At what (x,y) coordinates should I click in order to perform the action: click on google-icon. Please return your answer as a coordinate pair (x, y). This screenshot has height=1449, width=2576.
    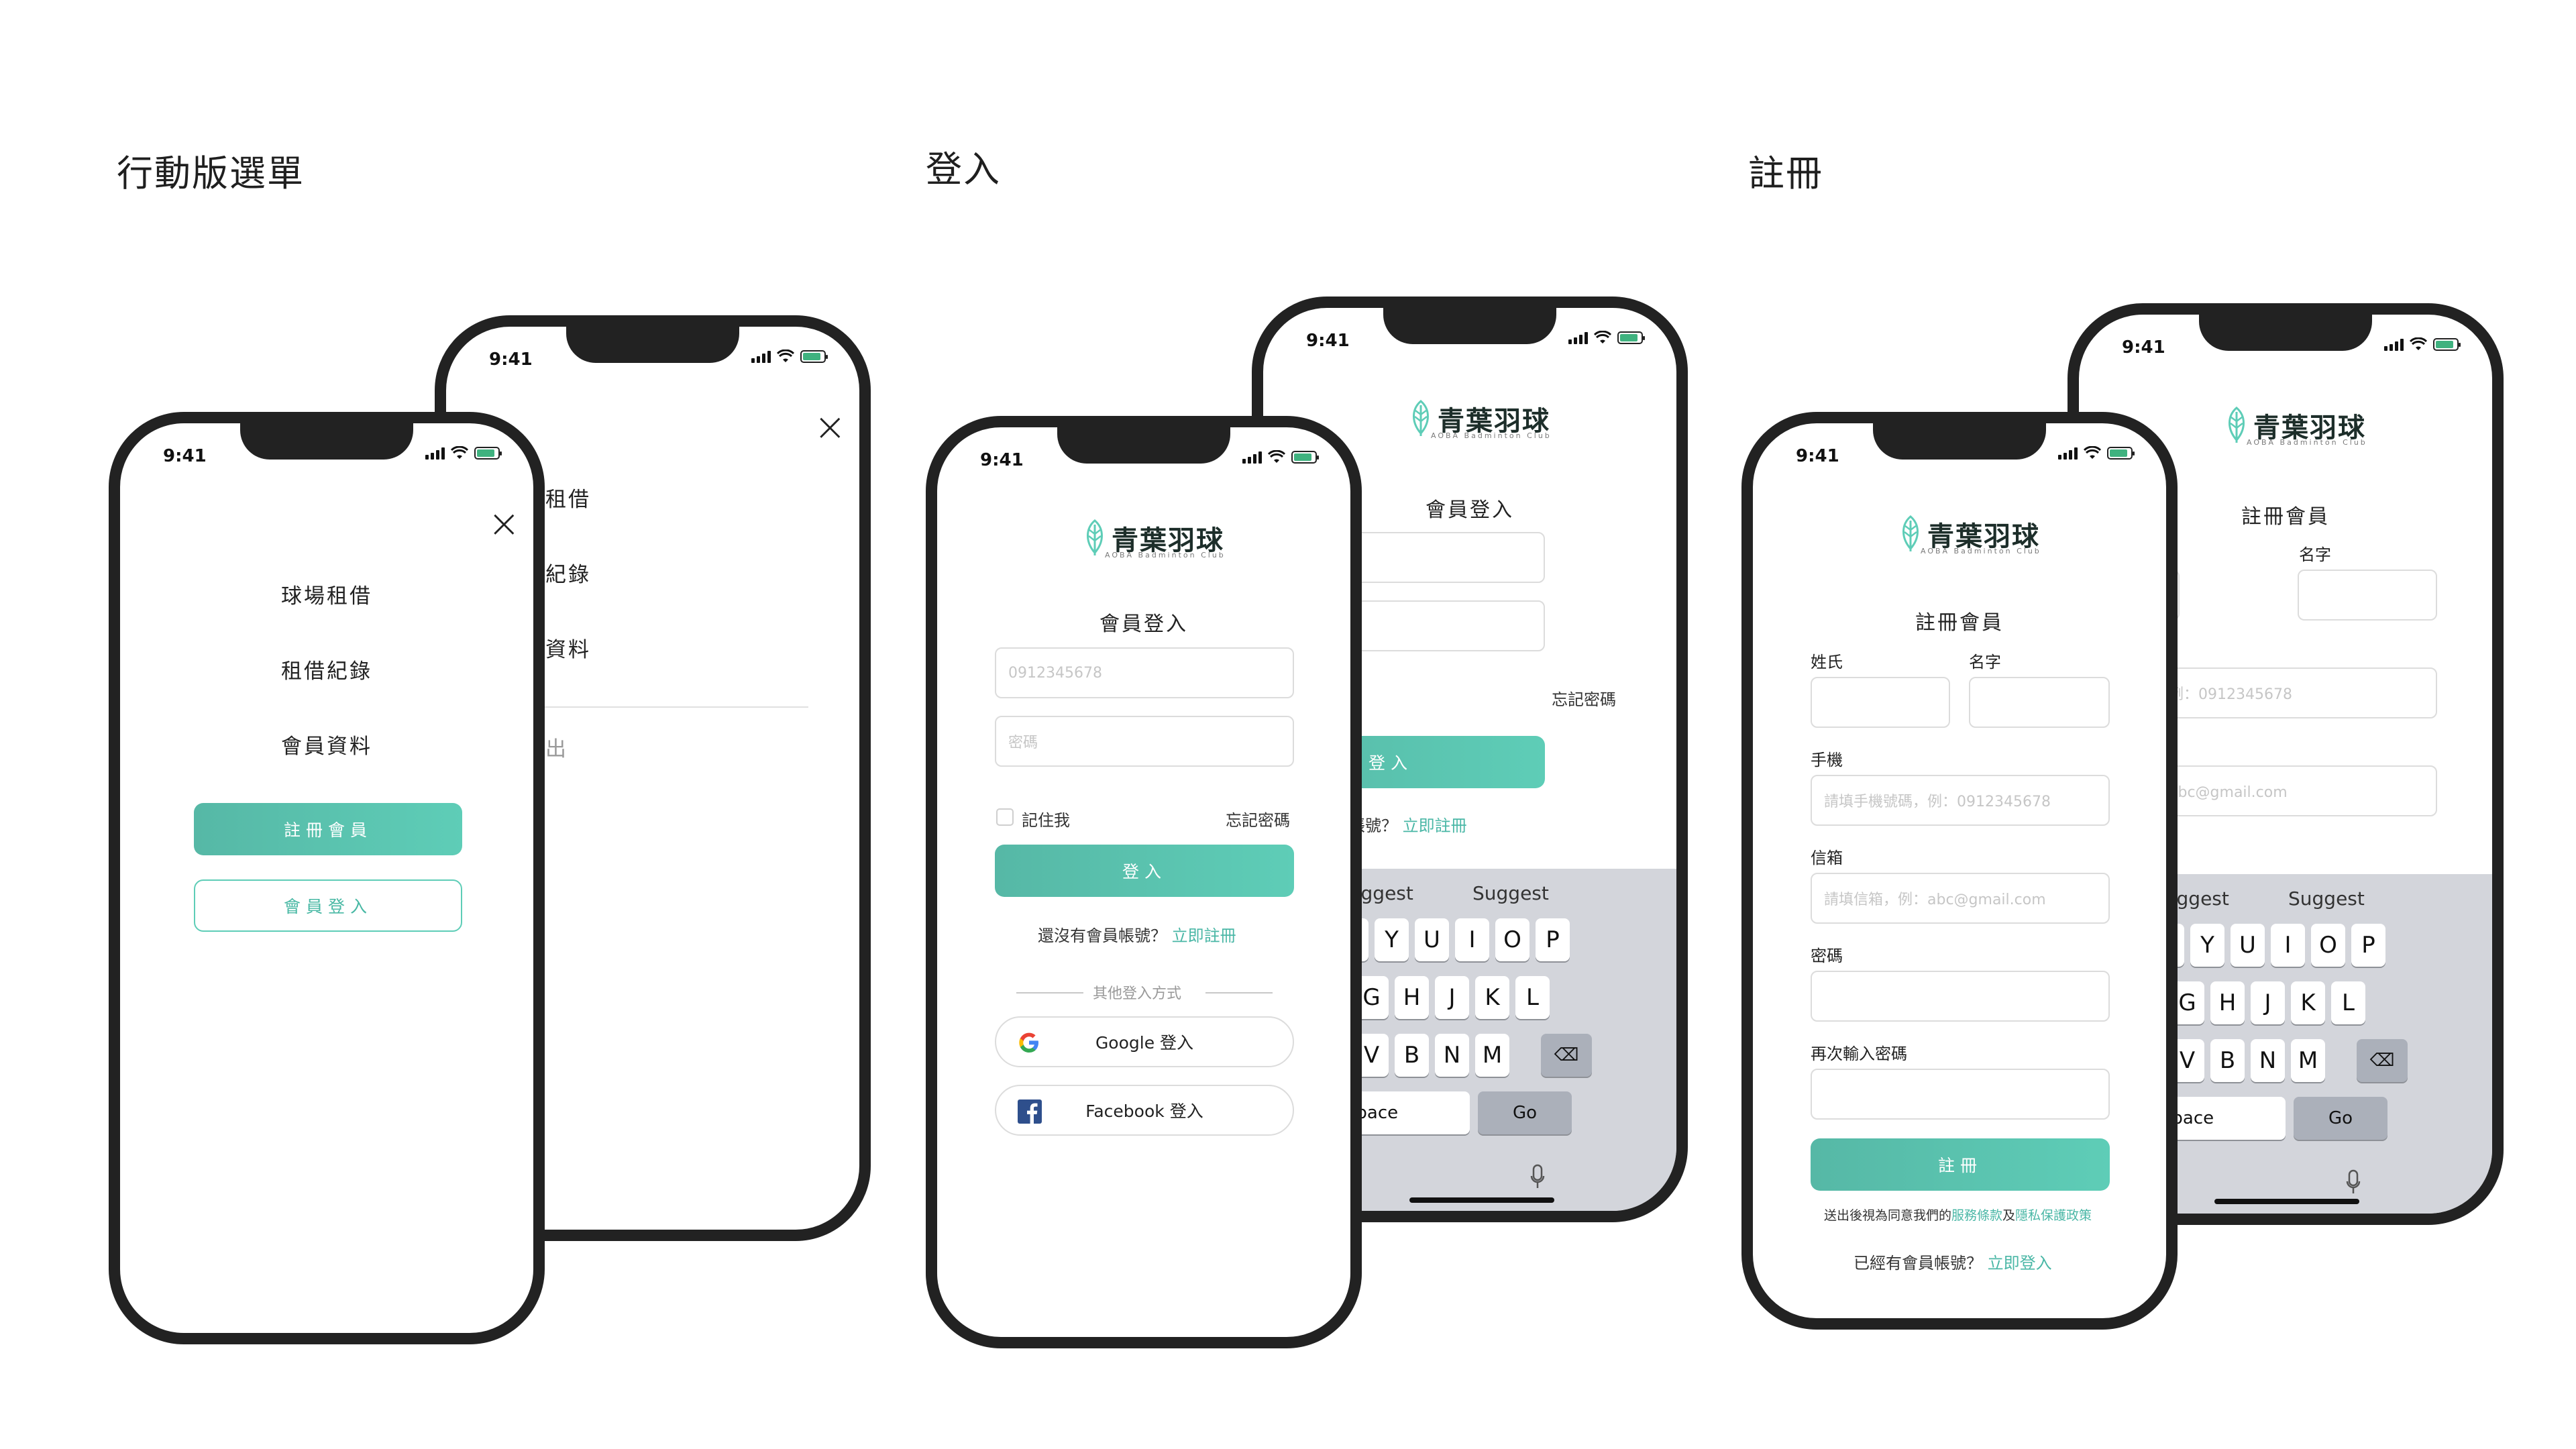
    Looking at the image, I should click on (1028, 1042).